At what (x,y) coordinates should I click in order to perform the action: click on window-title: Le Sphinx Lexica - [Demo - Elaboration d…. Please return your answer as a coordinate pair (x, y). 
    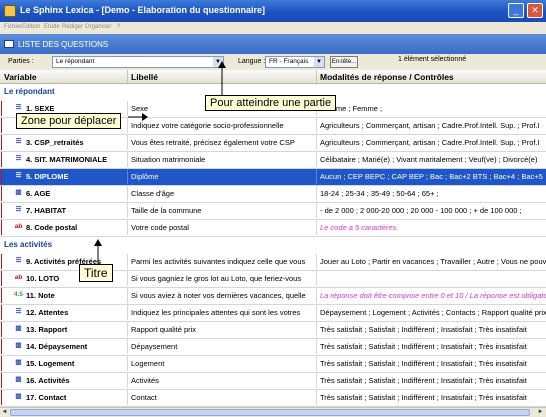
    Looking at the image, I should click on (143, 10).